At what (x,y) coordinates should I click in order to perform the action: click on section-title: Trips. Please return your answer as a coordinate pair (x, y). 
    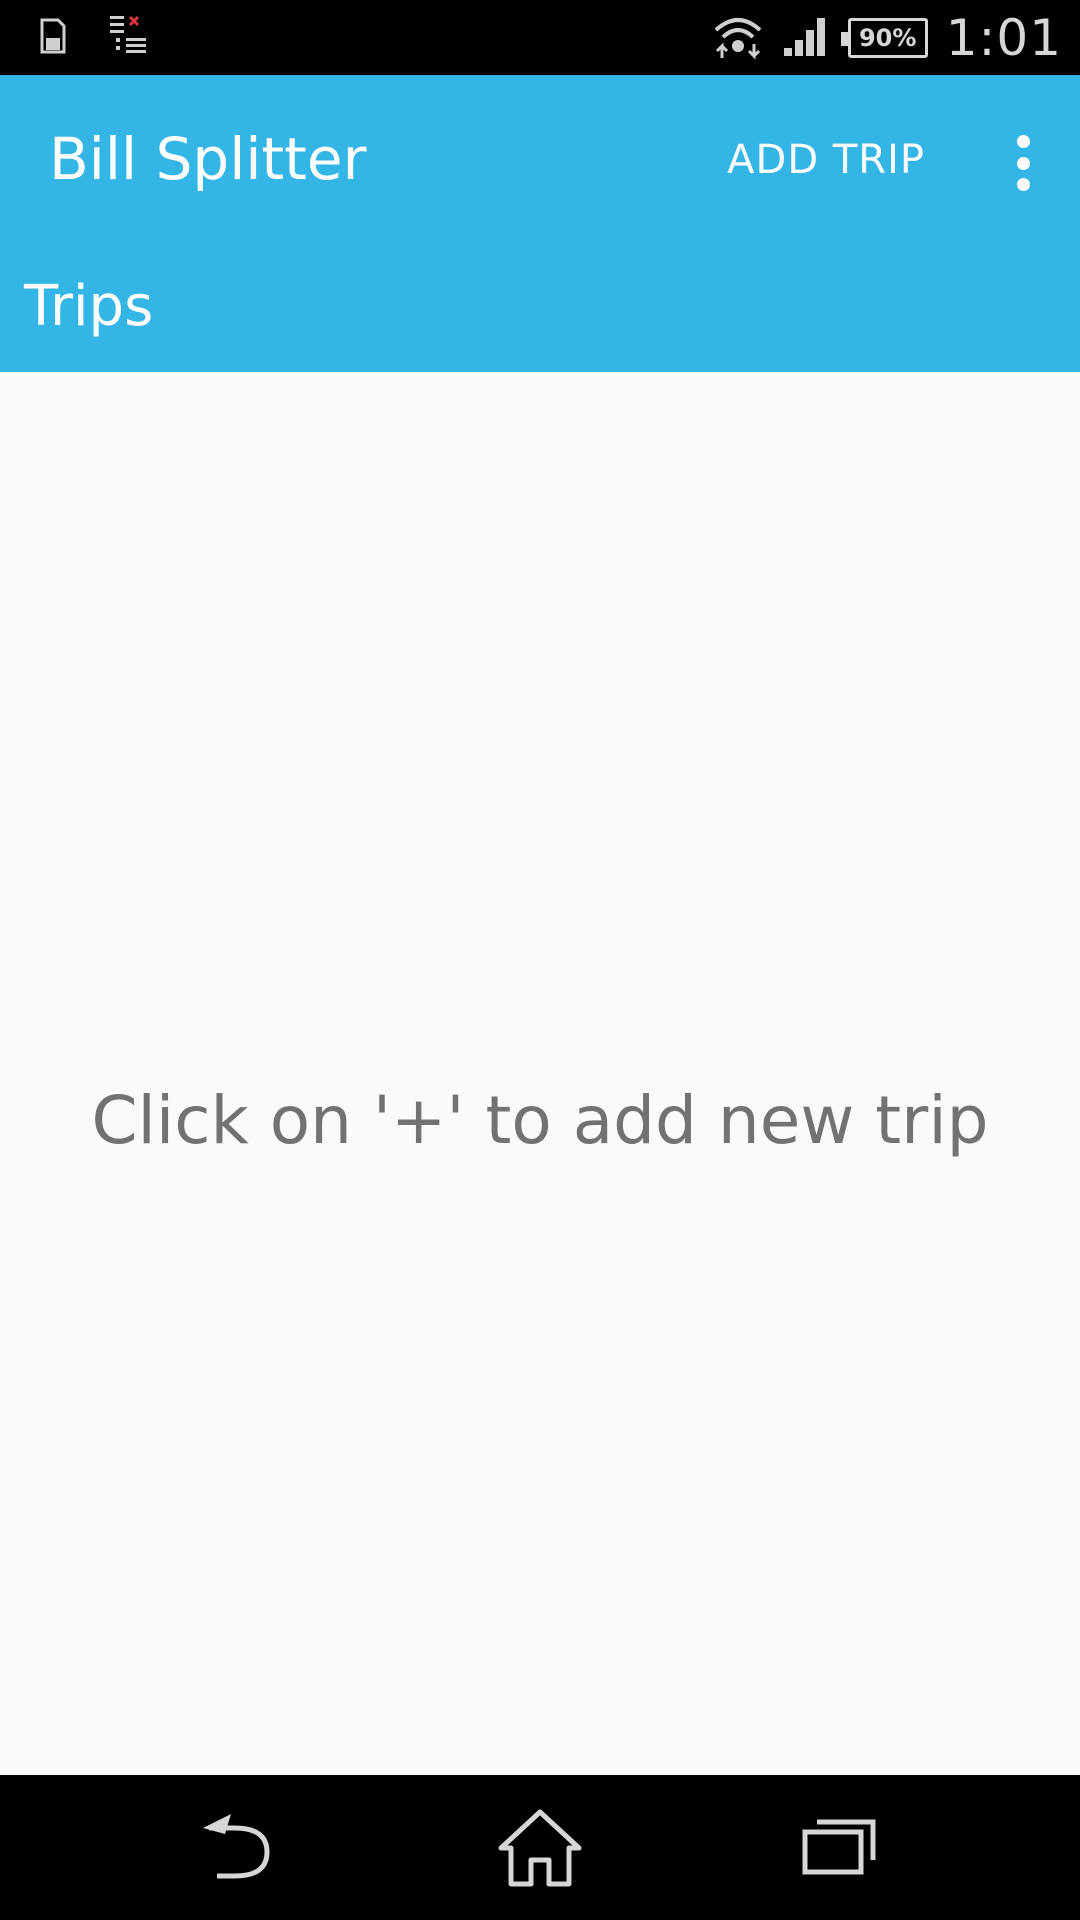
    Looking at the image, I should click on (89, 306).